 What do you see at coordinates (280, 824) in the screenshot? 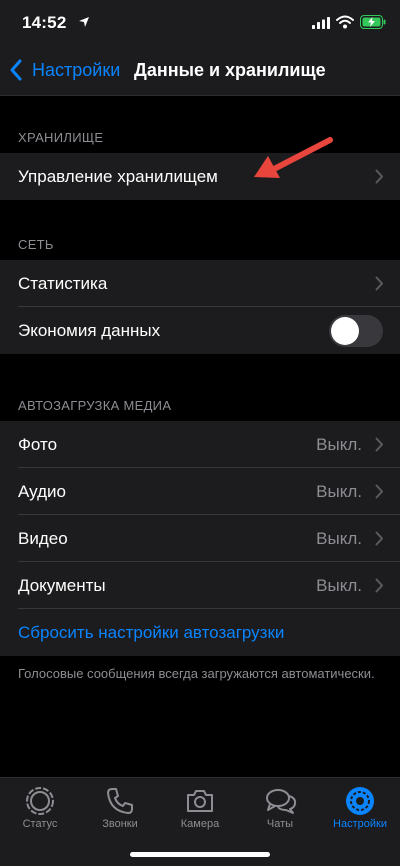
I see `tab-chats-label: Чаты` at bounding box center [280, 824].